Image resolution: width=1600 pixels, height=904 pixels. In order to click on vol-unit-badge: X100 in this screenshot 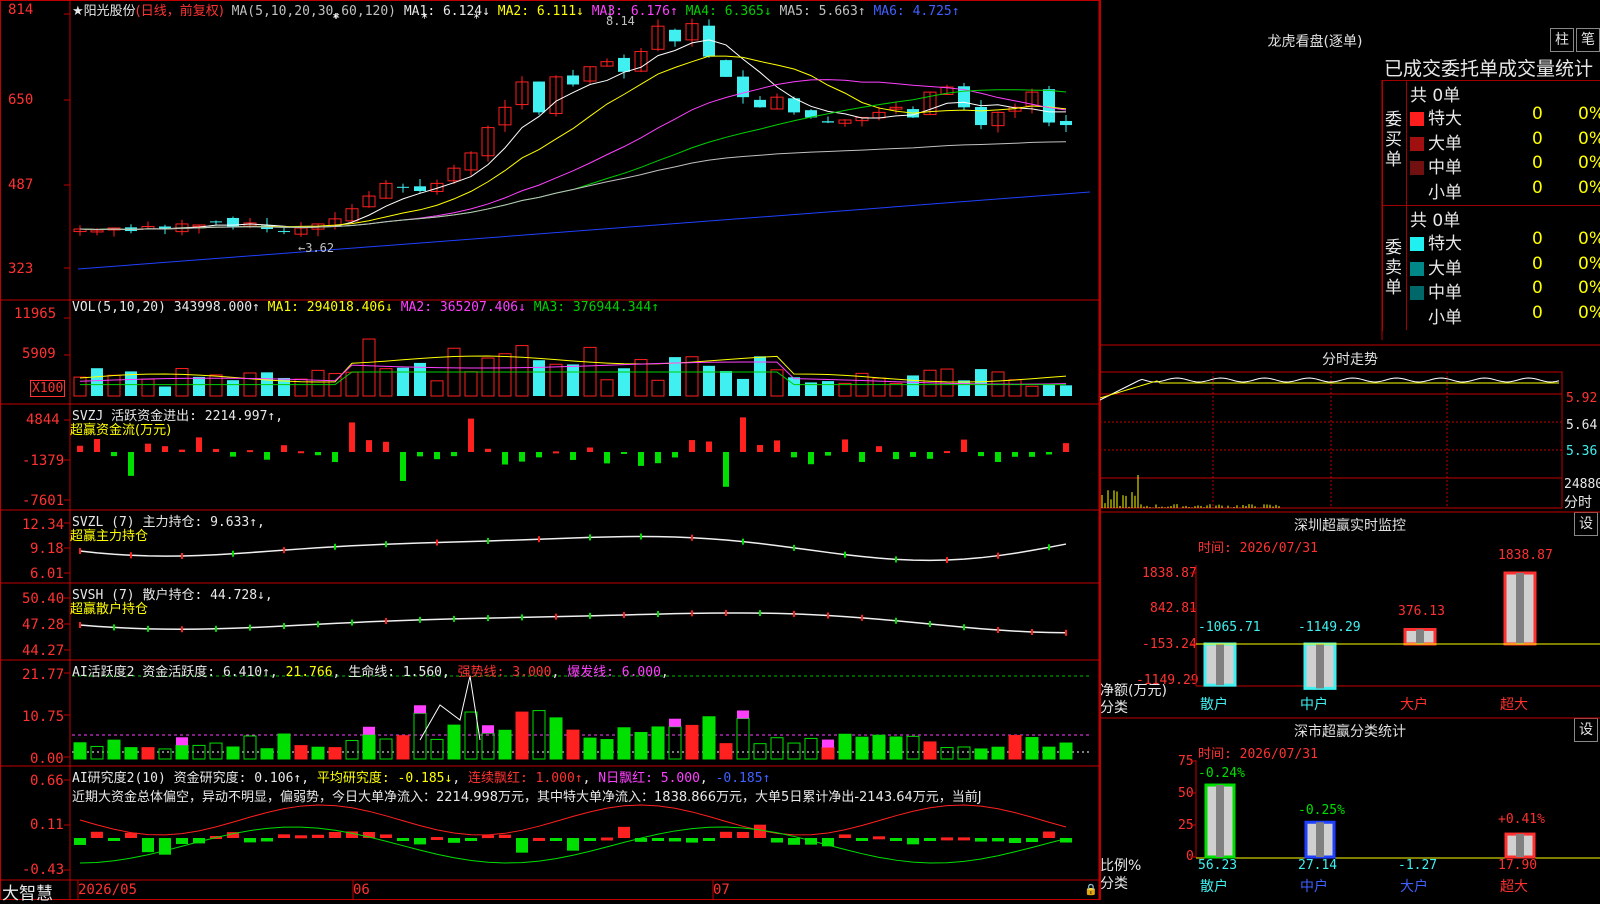, I will do `click(48, 388)`.